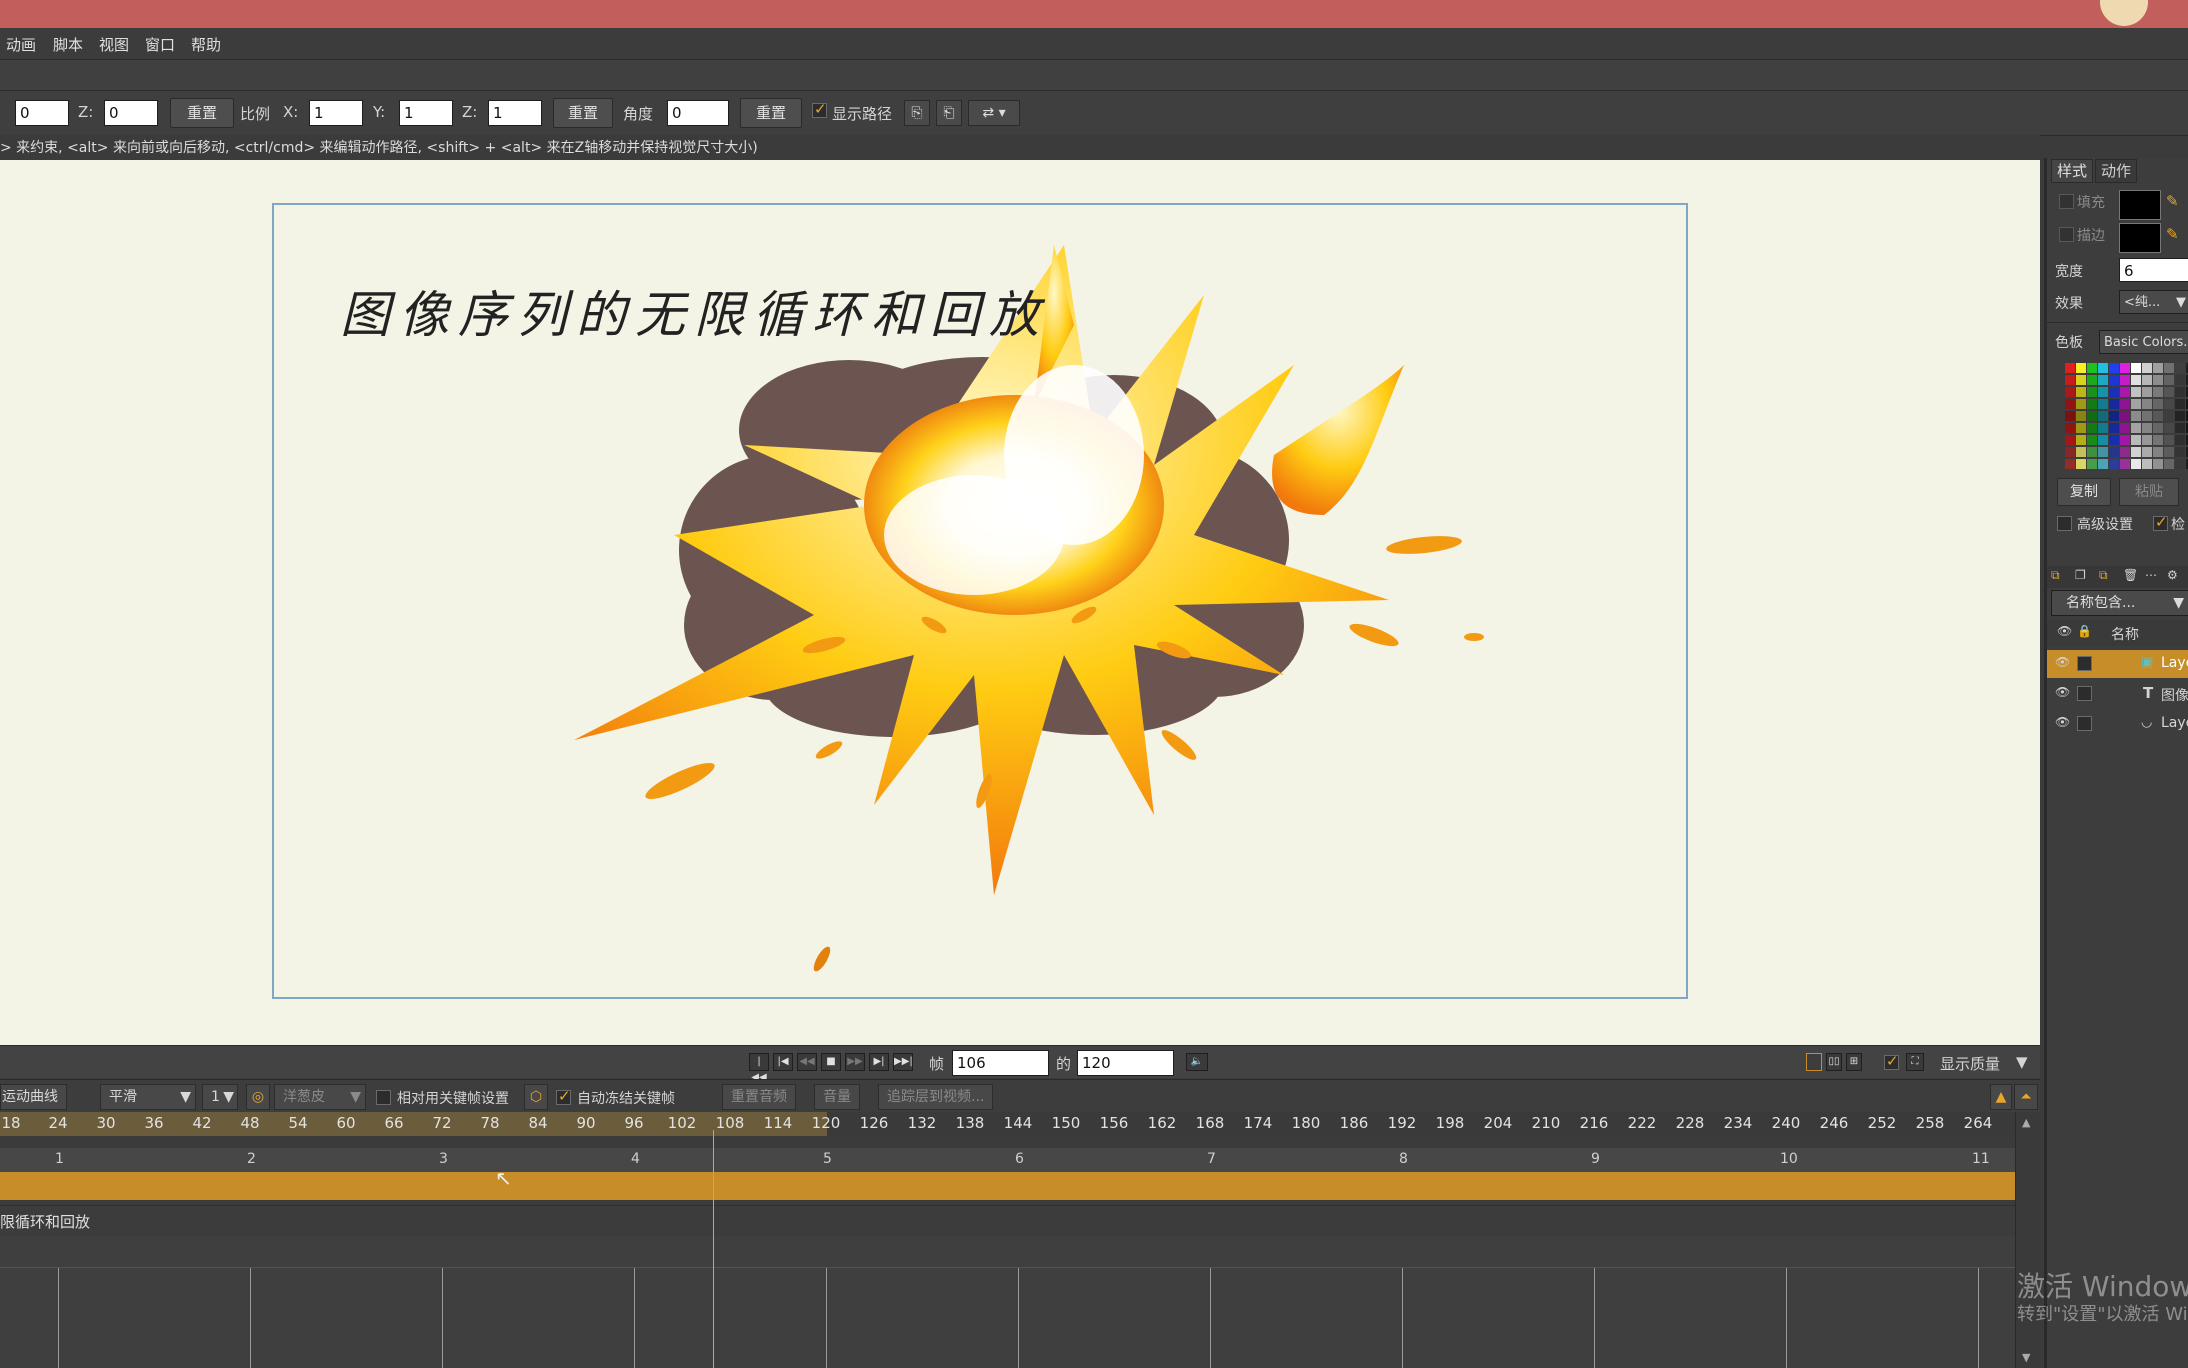 This screenshot has width=2188, height=1368. I want to click on scroll-down-icon: ▼, so click(2026, 1357).